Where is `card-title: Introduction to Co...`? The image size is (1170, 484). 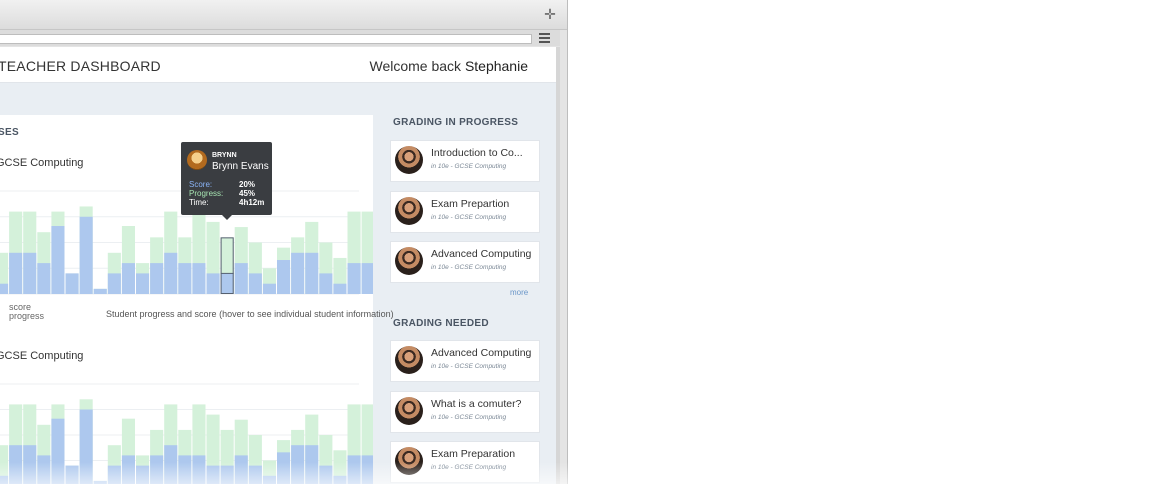
card-title: Introduction to Co... is located at coordinates (477, 153).